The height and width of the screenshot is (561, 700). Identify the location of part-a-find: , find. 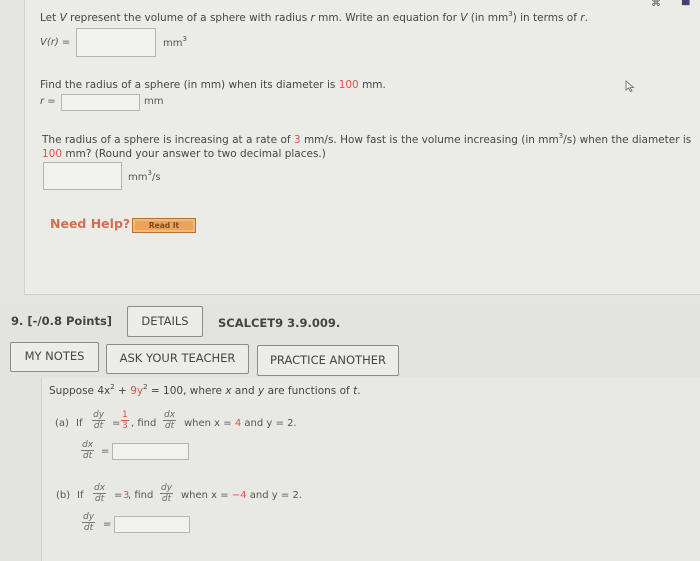
(144, 423).